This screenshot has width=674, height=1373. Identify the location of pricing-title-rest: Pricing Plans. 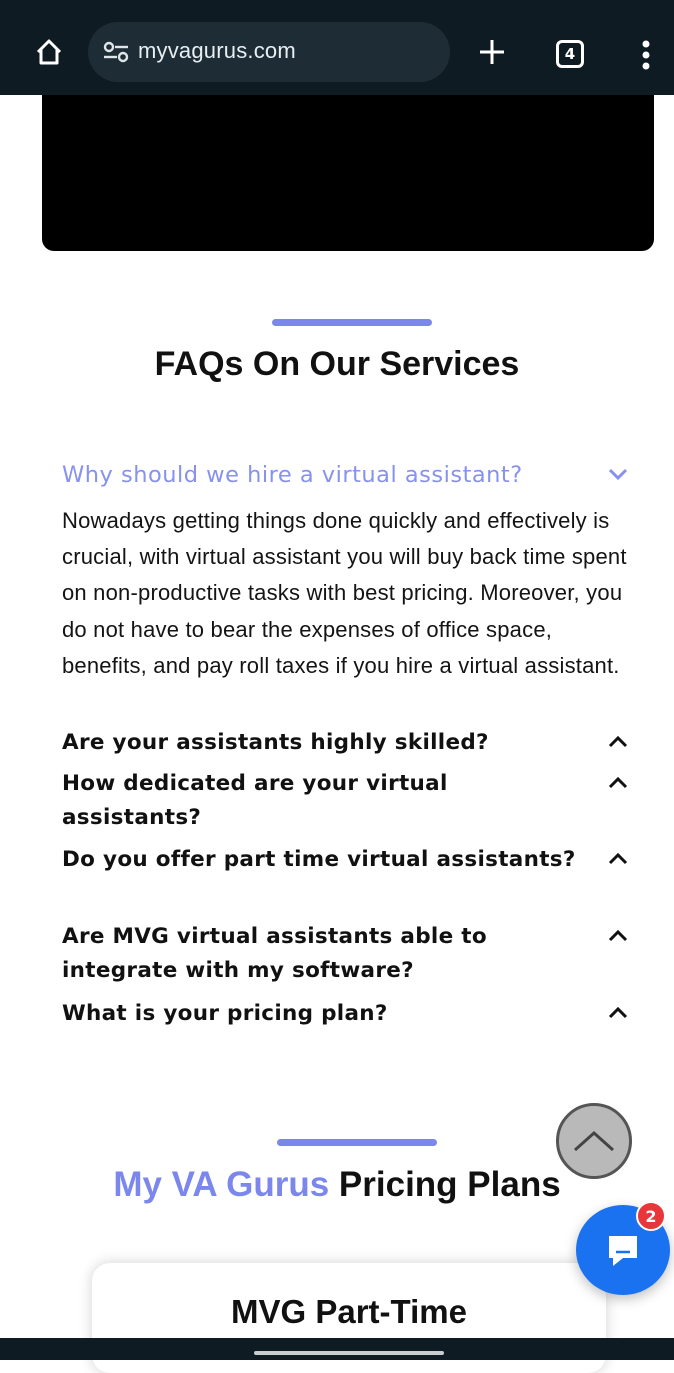
(449, 1184).